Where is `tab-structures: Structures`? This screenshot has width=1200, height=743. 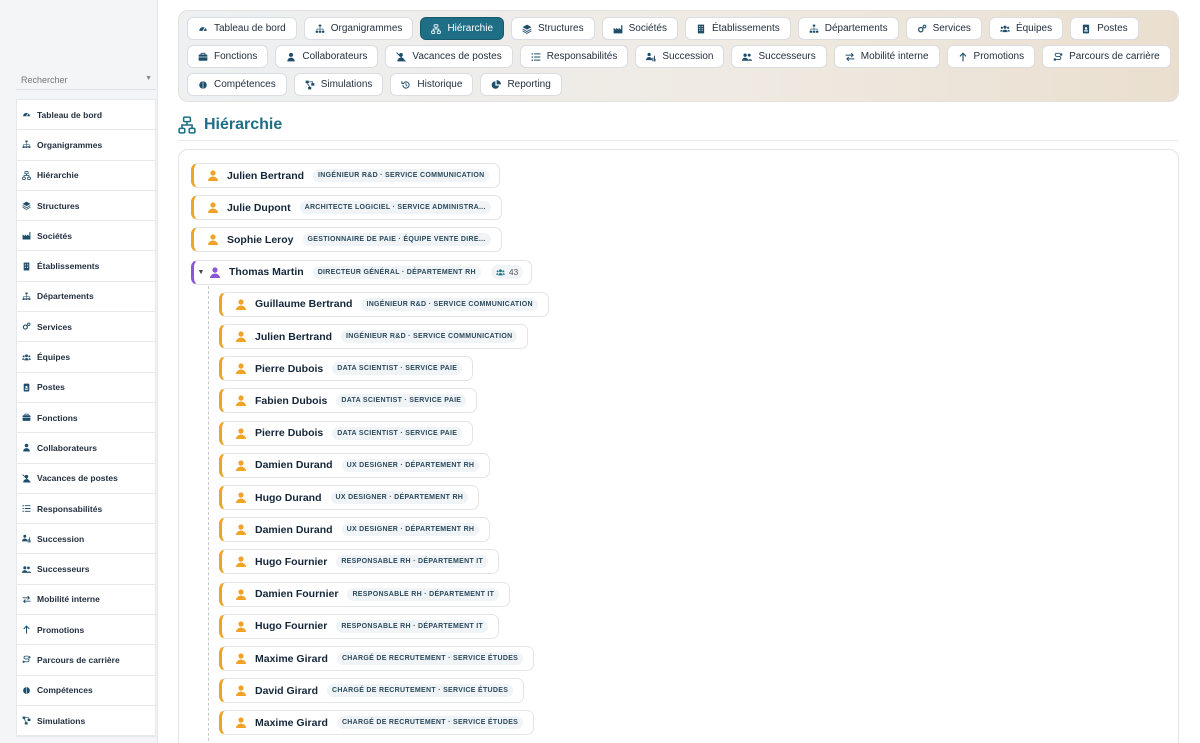 tab-structures: Structures is located at coordinates (553, 28).